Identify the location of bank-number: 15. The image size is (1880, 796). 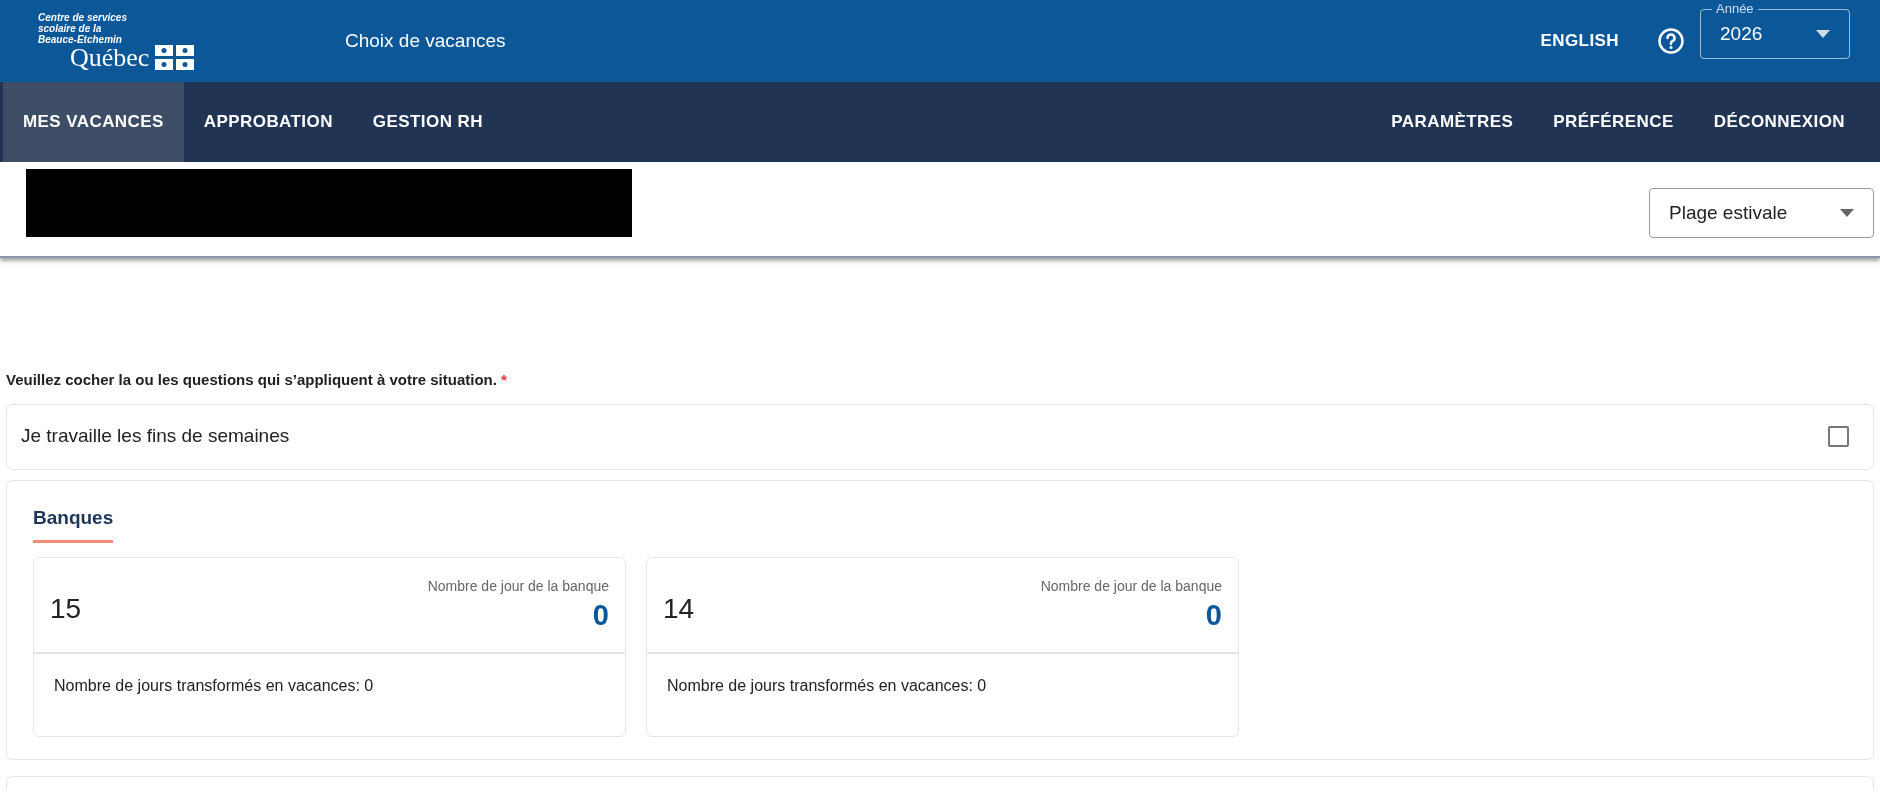
(66, 609).